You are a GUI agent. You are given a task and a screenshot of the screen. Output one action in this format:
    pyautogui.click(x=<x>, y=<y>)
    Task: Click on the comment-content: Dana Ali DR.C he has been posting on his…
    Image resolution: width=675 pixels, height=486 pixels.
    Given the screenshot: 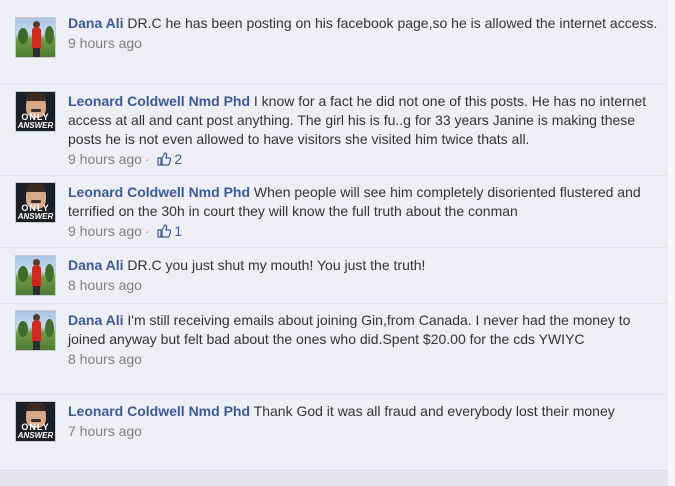 What is the action you would take?
    pyautogui.click(x=365, y=23)
    